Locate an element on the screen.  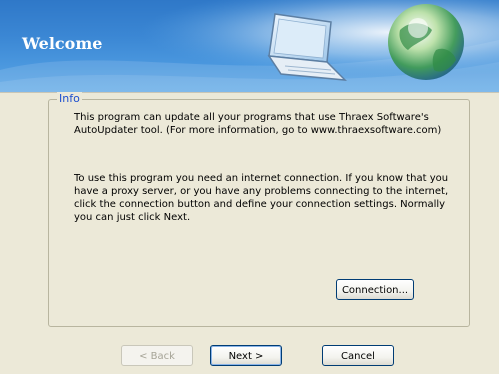
next-button: Next > is located at coordinates (246, 355).